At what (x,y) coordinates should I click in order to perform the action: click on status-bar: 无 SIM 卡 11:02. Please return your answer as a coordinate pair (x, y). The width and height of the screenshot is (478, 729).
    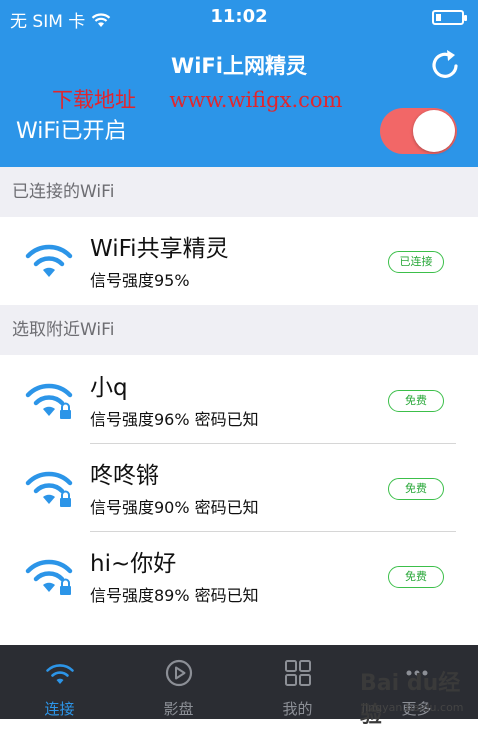
    Looking at the image, I should click on (239, 17).